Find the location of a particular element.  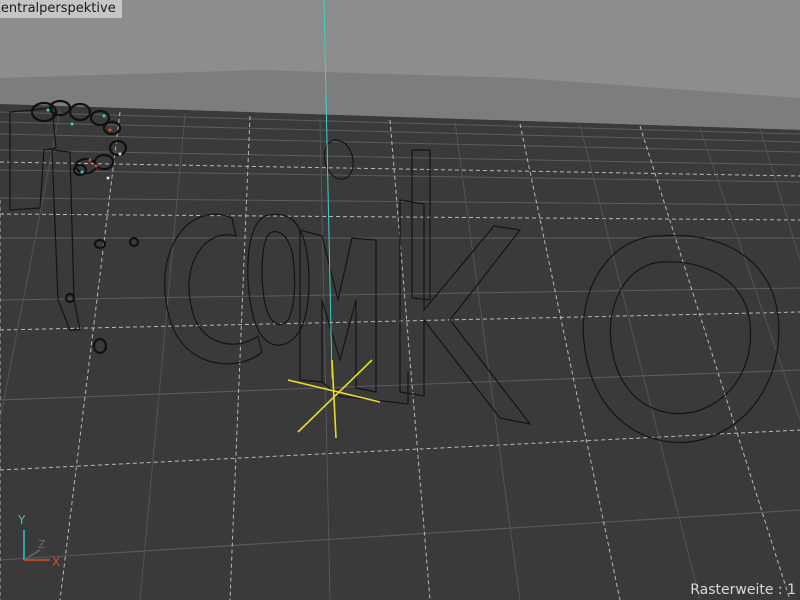

axis-gizmo: Y Z X is located at coordinates (38, 541).